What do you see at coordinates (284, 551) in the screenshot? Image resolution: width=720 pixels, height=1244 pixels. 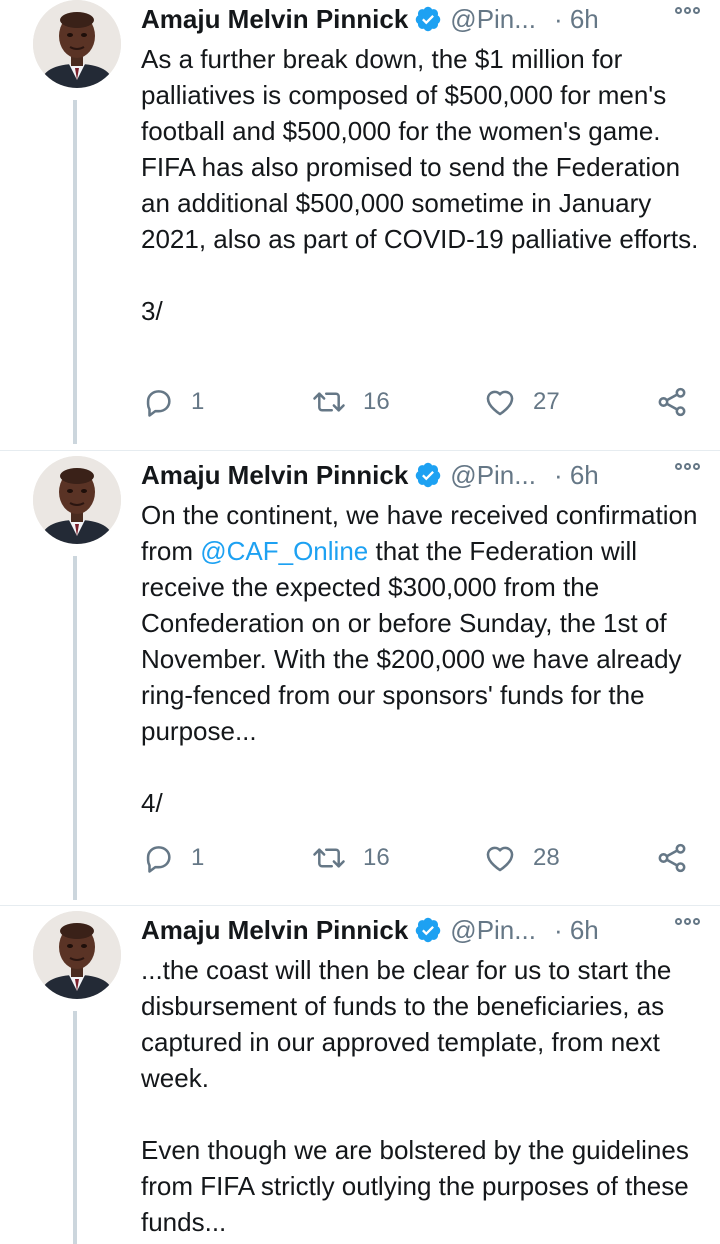 I see `mention-link: @CAF_Online` at bounding box center [284, 551].